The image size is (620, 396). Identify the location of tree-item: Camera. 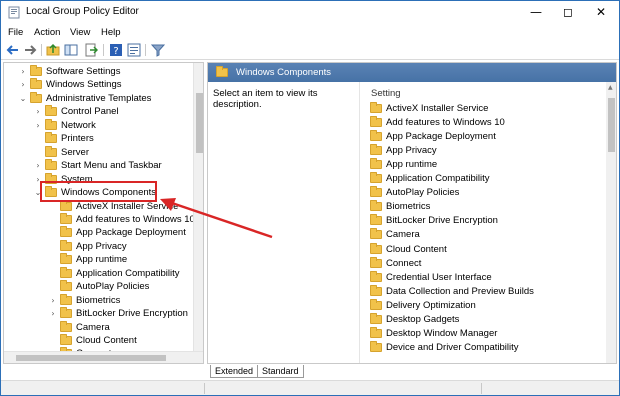
(85, 327).